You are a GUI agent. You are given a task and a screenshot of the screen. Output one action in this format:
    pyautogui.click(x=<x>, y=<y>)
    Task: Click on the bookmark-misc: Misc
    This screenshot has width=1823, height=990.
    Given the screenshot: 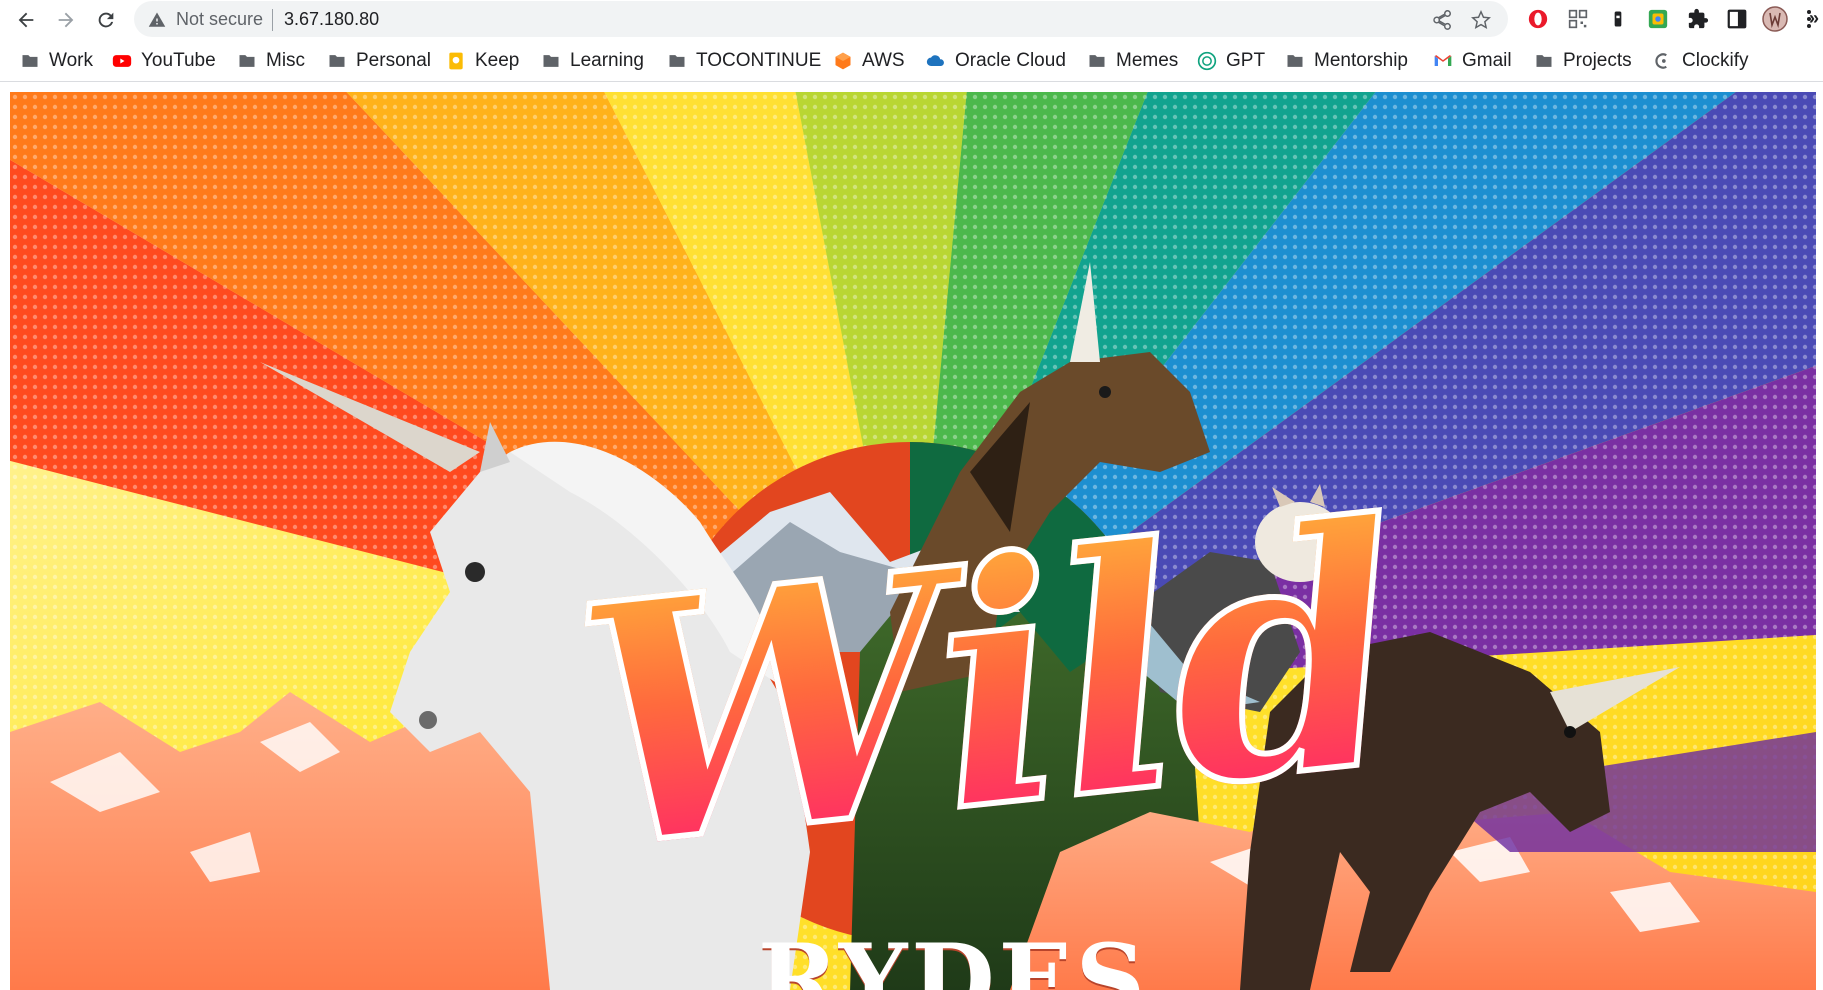 What is the action you would take?
    pyautogui.click(x=271, y=61)
    